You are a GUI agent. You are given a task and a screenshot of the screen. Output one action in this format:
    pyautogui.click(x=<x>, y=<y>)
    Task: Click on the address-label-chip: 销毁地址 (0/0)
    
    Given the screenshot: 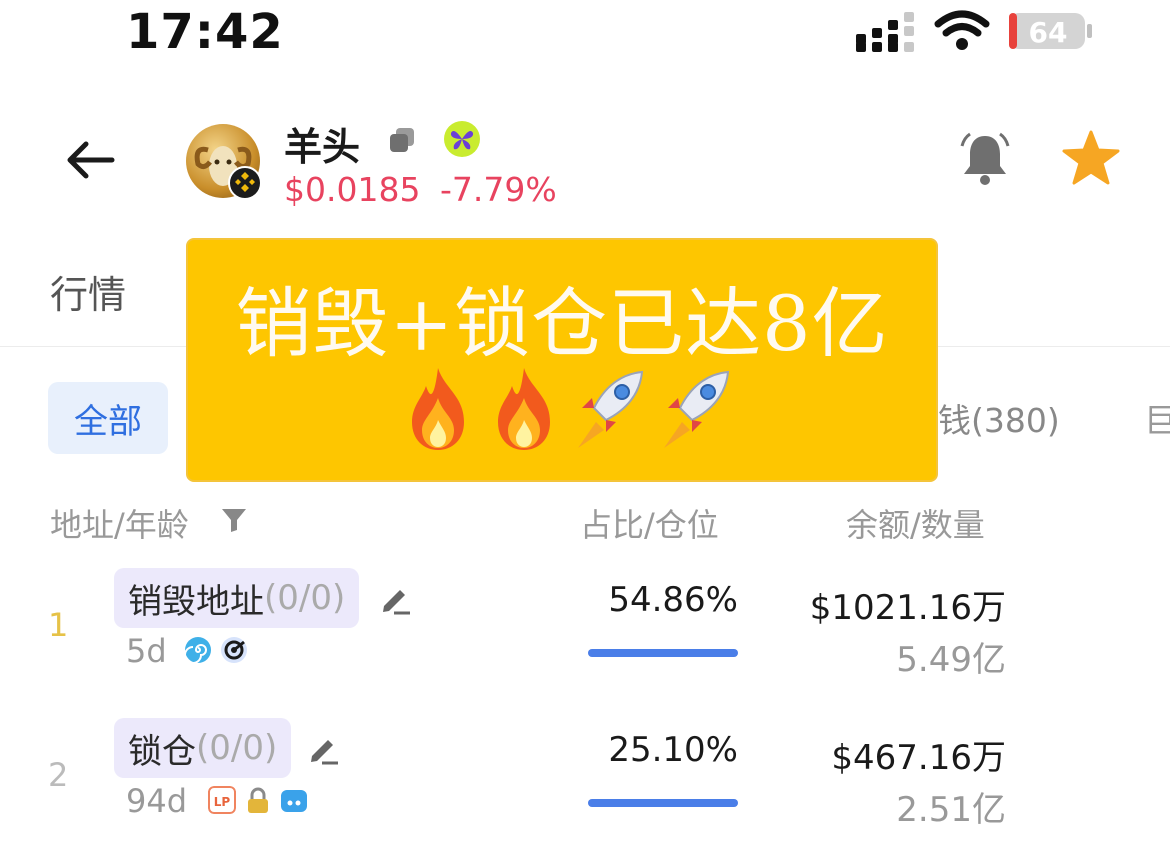 What is the action you would take?
    pyautogui.click(x=237, y=598)
    